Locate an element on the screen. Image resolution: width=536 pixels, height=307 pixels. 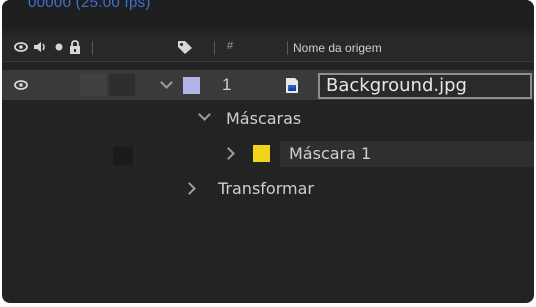
mask-row: Máscara 1 is located at coordinates (268, 153).